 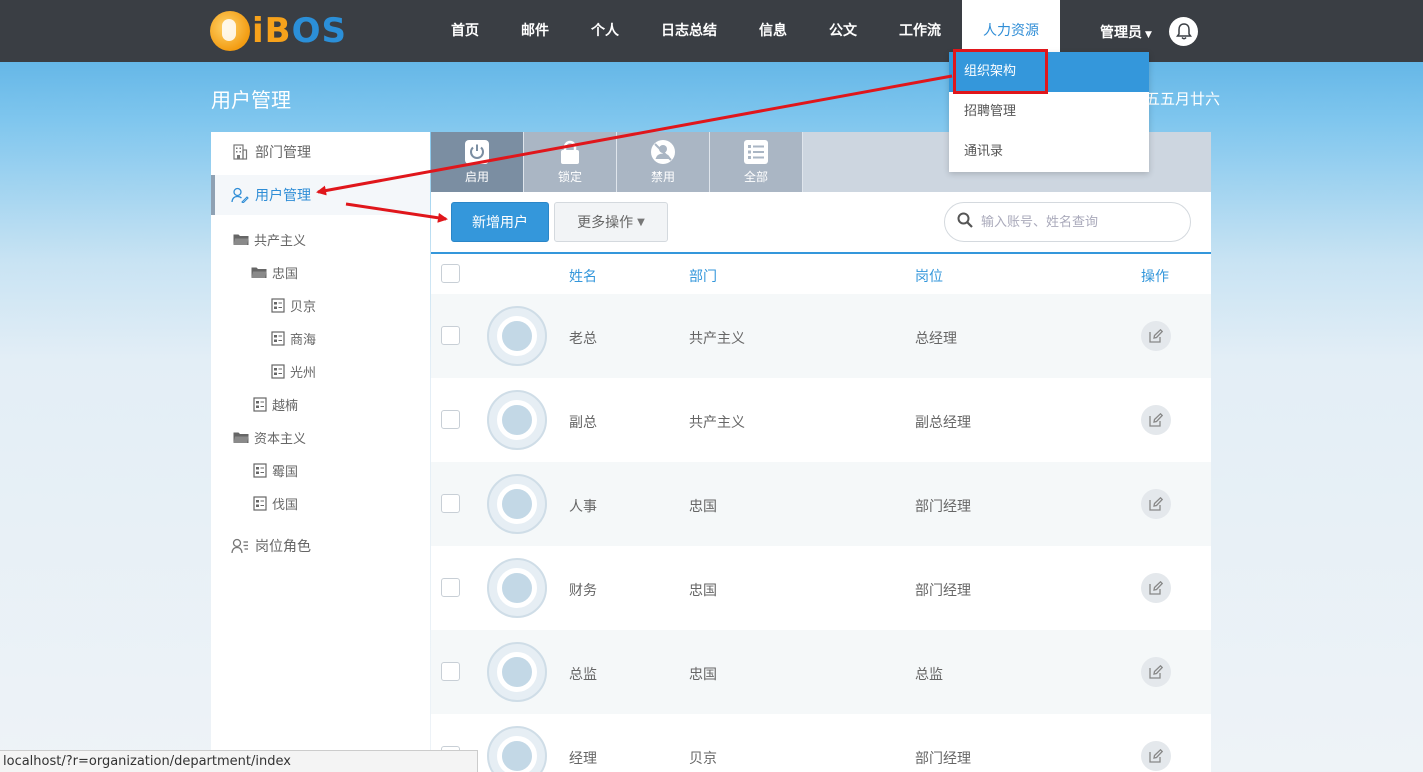 I want to click on column-header-department: 部门, so click(x=703, y=276).